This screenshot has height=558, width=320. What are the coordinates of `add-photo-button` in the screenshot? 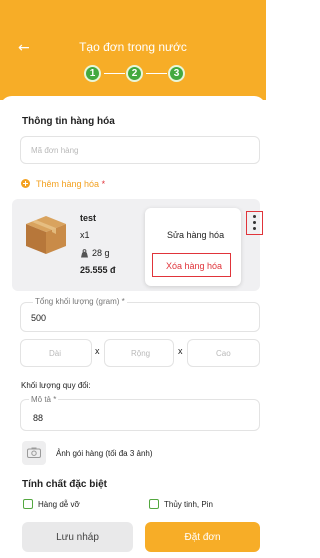 It's located at (34, 453).